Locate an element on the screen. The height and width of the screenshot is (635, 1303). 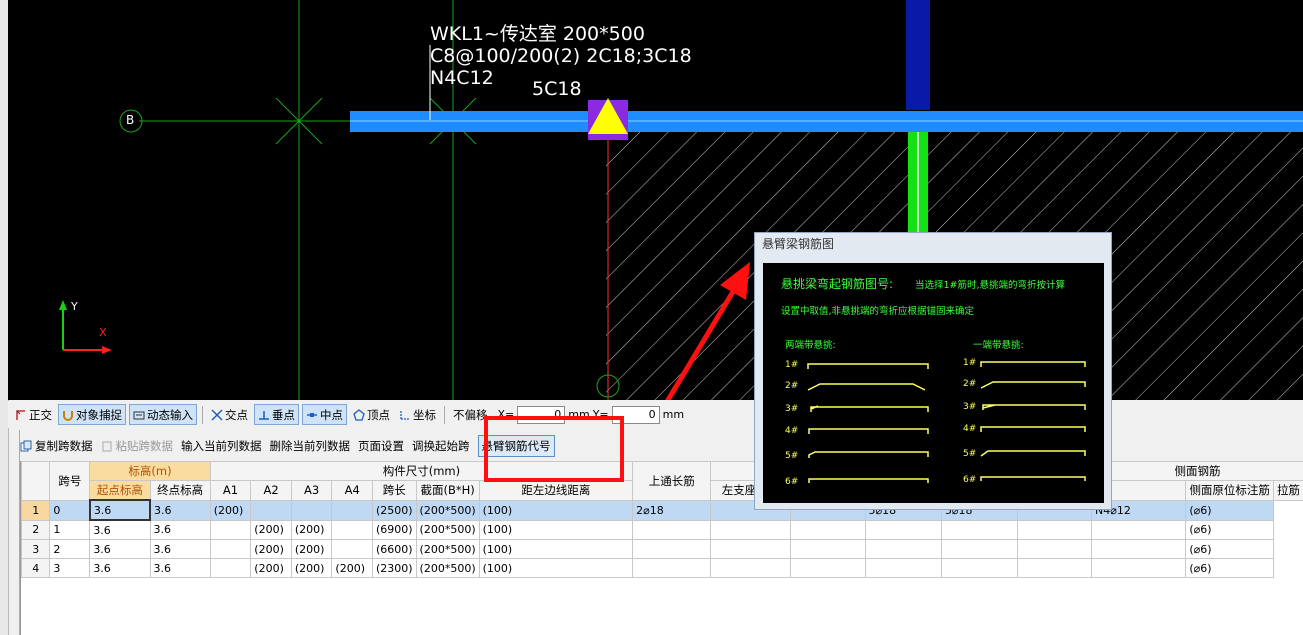
beam-label-side: N4C12 is located at coordinates (462, 78).